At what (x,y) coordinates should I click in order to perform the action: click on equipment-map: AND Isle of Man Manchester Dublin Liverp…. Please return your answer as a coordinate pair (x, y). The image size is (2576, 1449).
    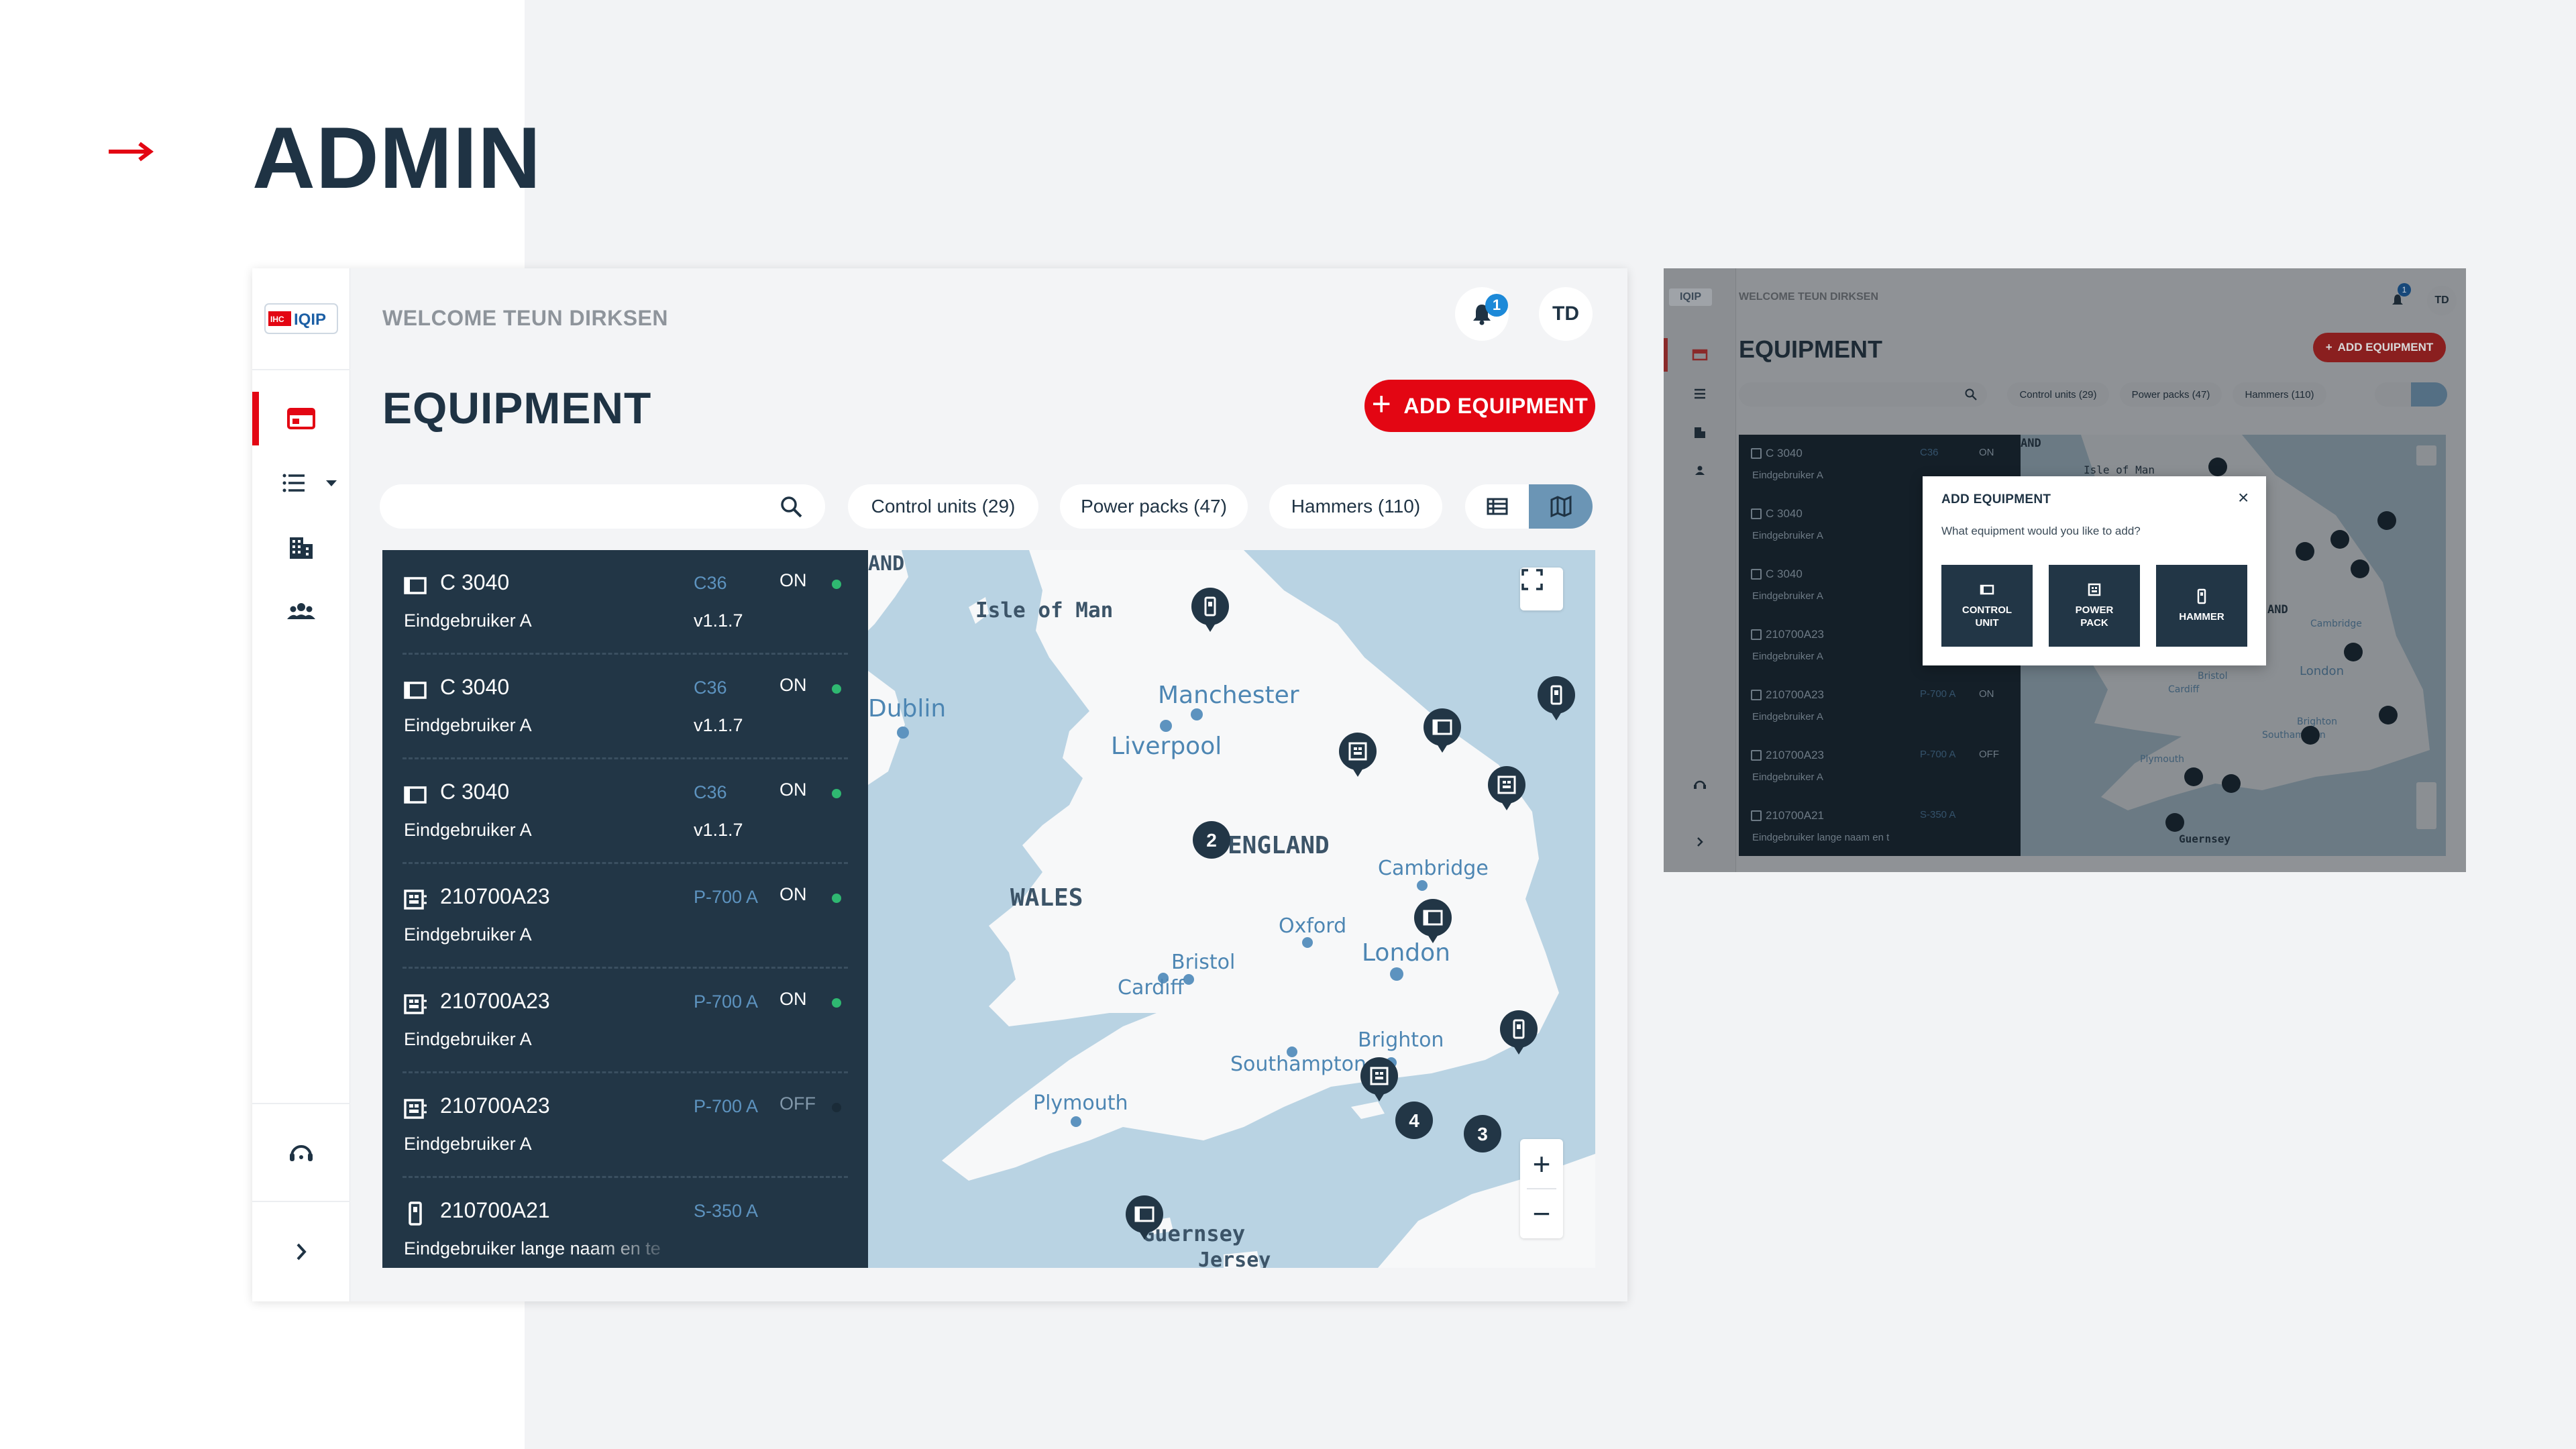
    Looking at the image, I should click on (1231, 909).